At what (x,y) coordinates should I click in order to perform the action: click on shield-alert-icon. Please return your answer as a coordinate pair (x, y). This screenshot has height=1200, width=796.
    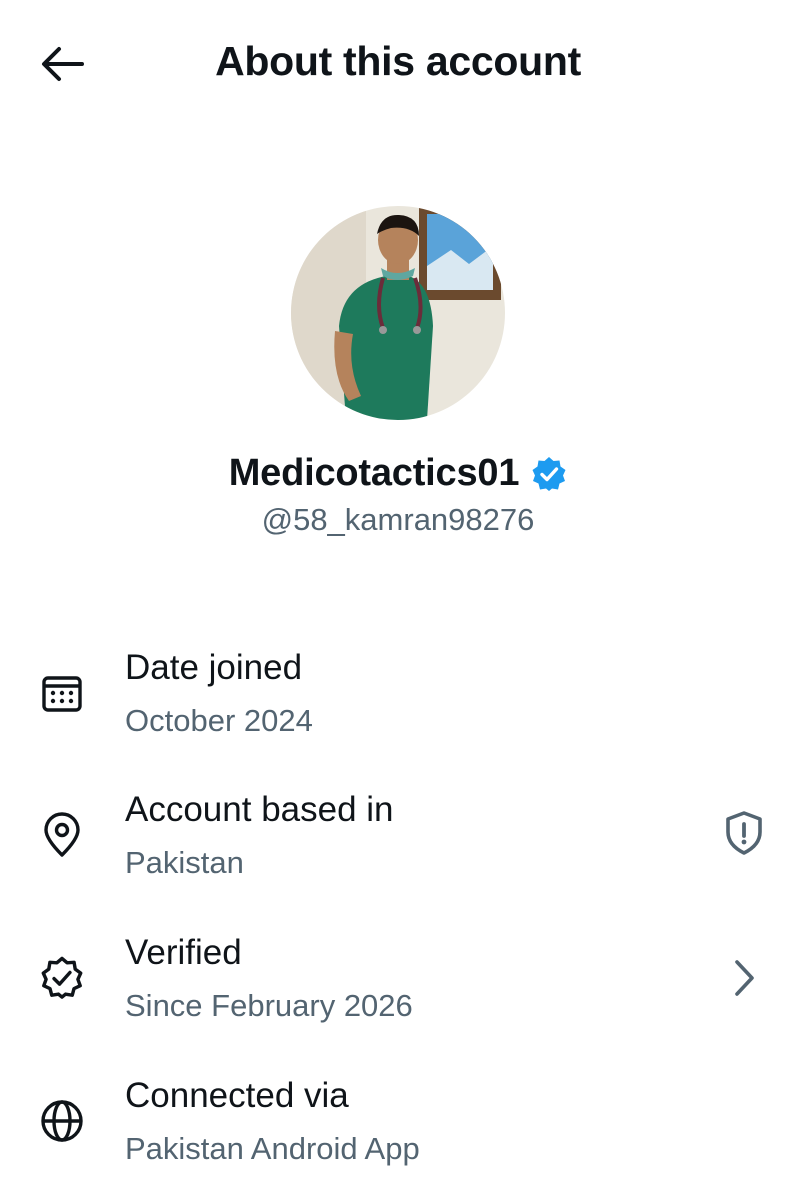
    Looking at the image, I should click on (744, 833).